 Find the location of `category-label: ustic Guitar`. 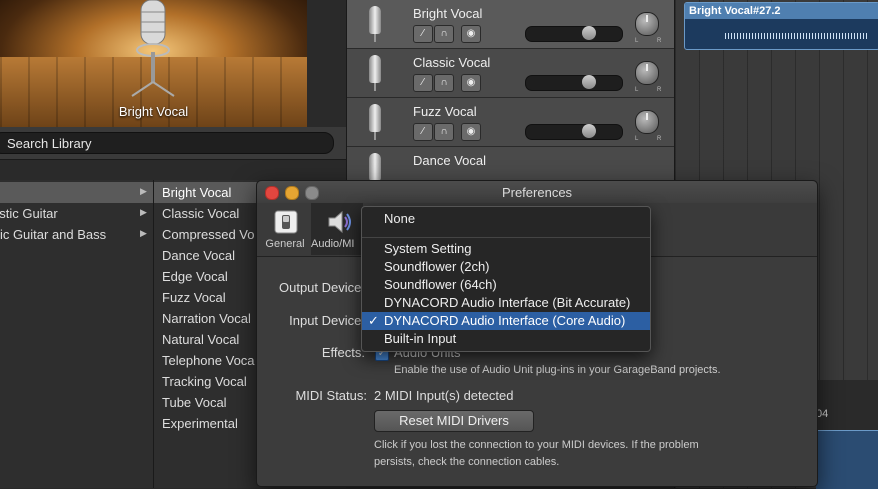

category-label: ustic Guitar is located at coordinates (29, 213).